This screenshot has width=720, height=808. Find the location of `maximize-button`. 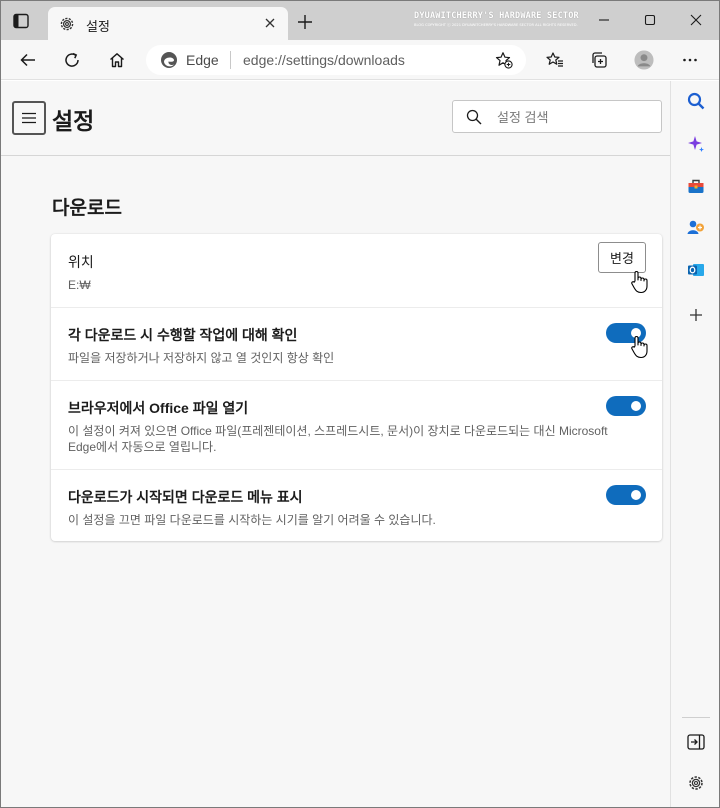

maximize-button is located at coordinates (650, 20).